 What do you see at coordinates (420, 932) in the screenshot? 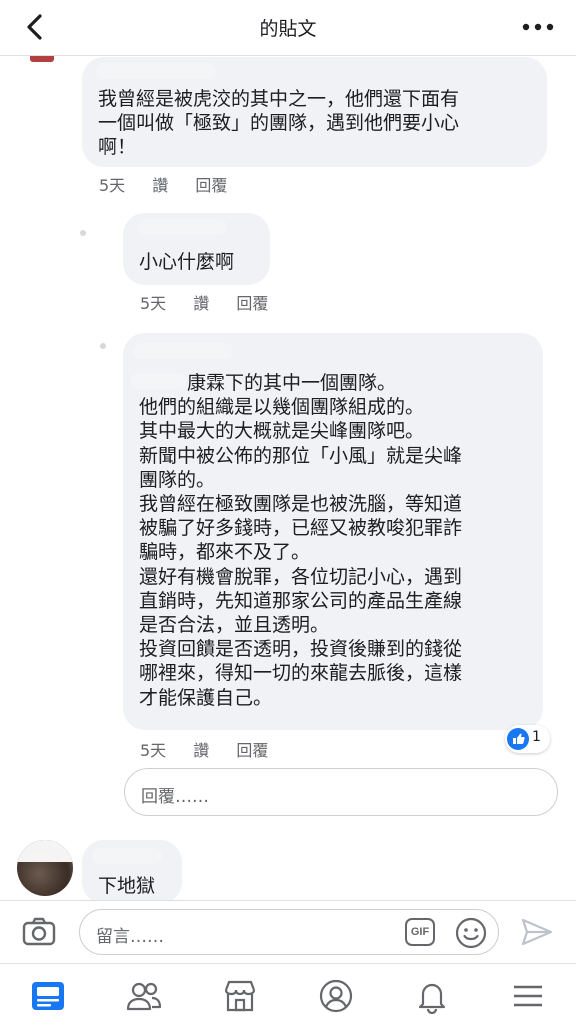
I see `gif-button: GIF` at bounding box center [420, 932].